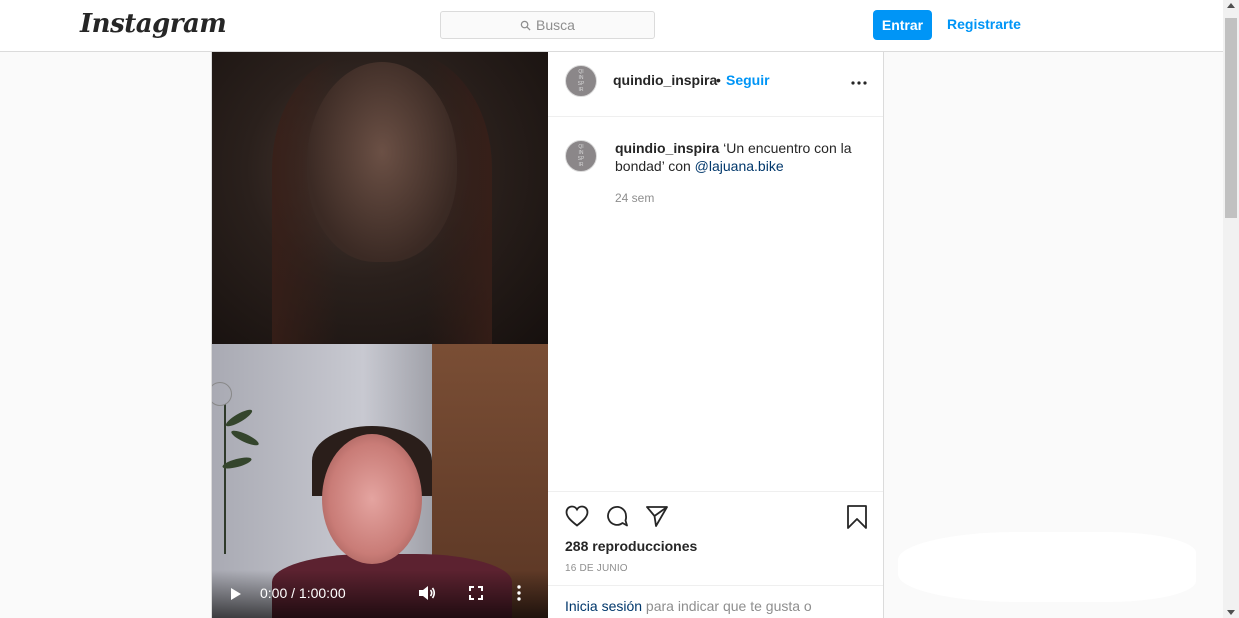 This screenshot has height=618, width=1239. What do you see at coordinates (242, 479) in the screenshot?
I see `video-plant` at bounding box center [242, 479].